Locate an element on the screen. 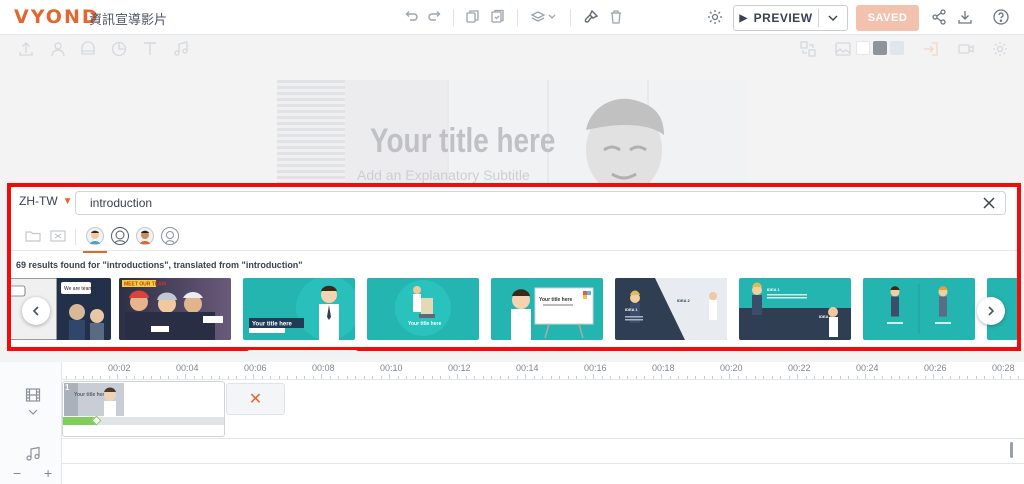  carousel-prev-button is located at coordinates (36, 311).